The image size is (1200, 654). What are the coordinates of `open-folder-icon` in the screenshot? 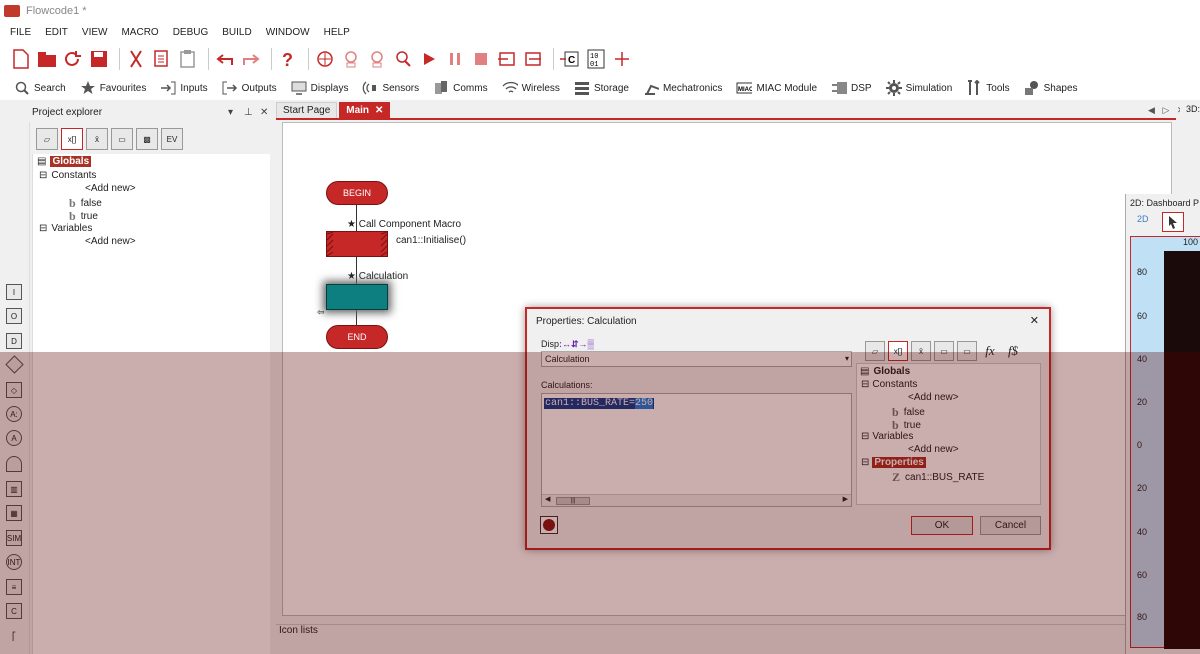 It's located at (47, 59).